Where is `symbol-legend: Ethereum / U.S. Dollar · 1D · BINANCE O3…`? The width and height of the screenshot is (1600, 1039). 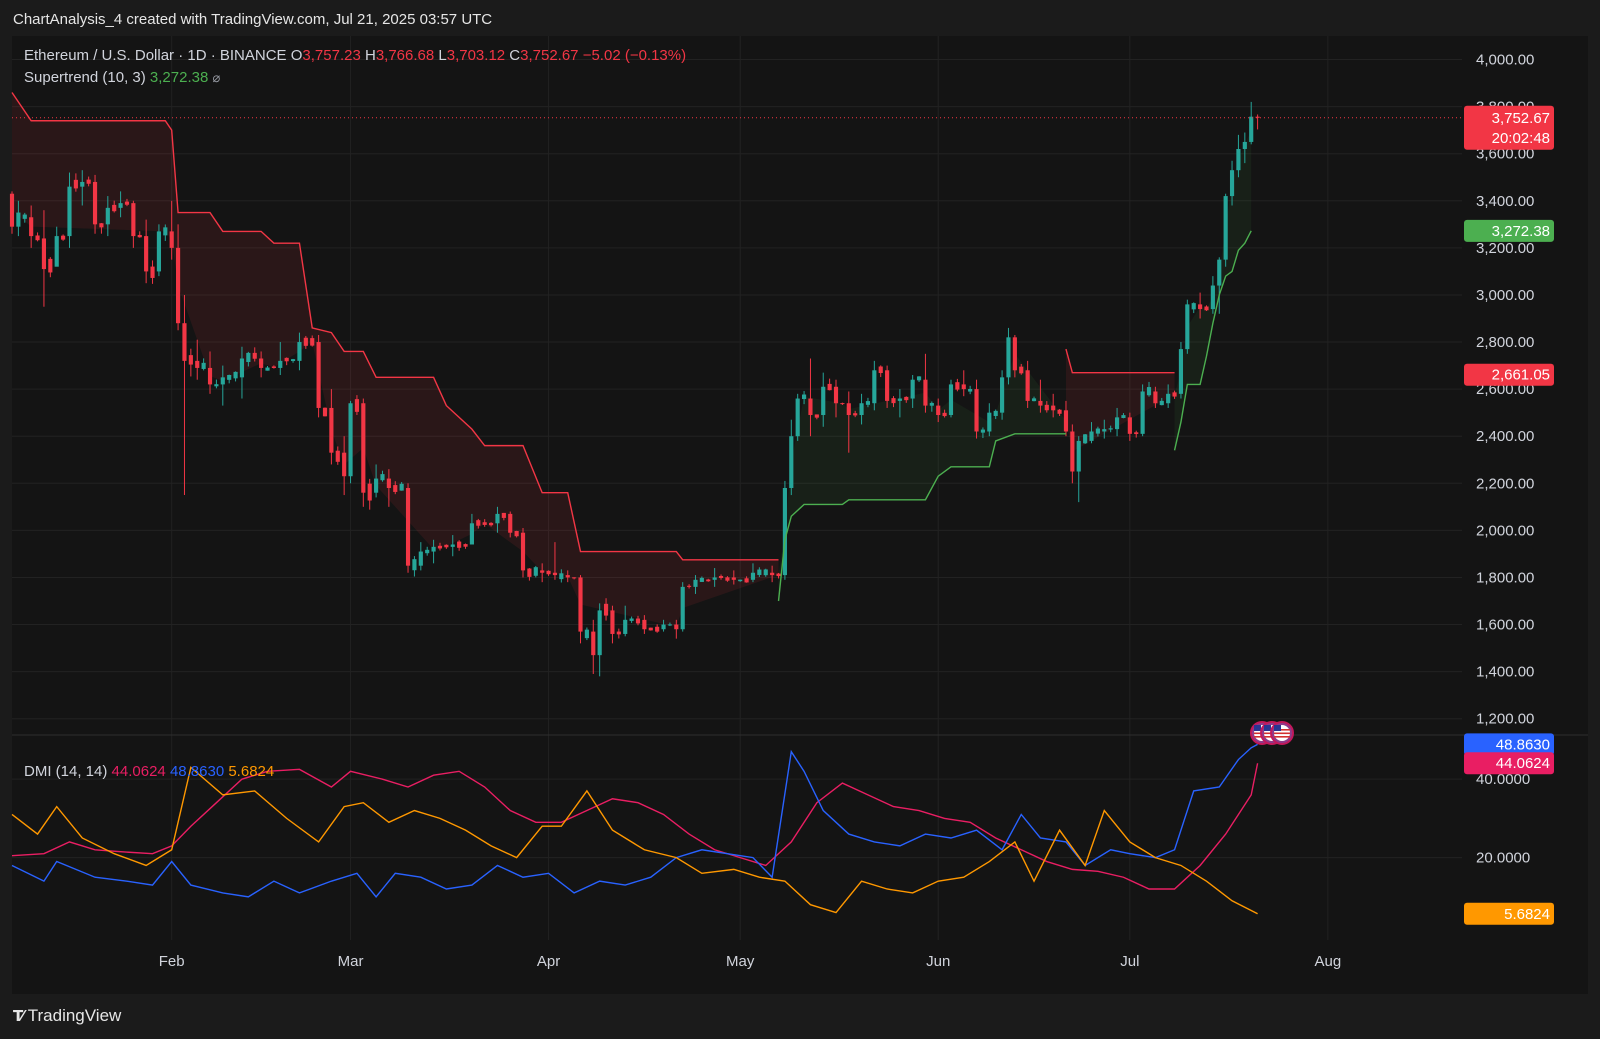
symbol-legend: Ethereum / U.S. Dollar · 1D · BINANCE O3… is located at coordinates (355, 55).